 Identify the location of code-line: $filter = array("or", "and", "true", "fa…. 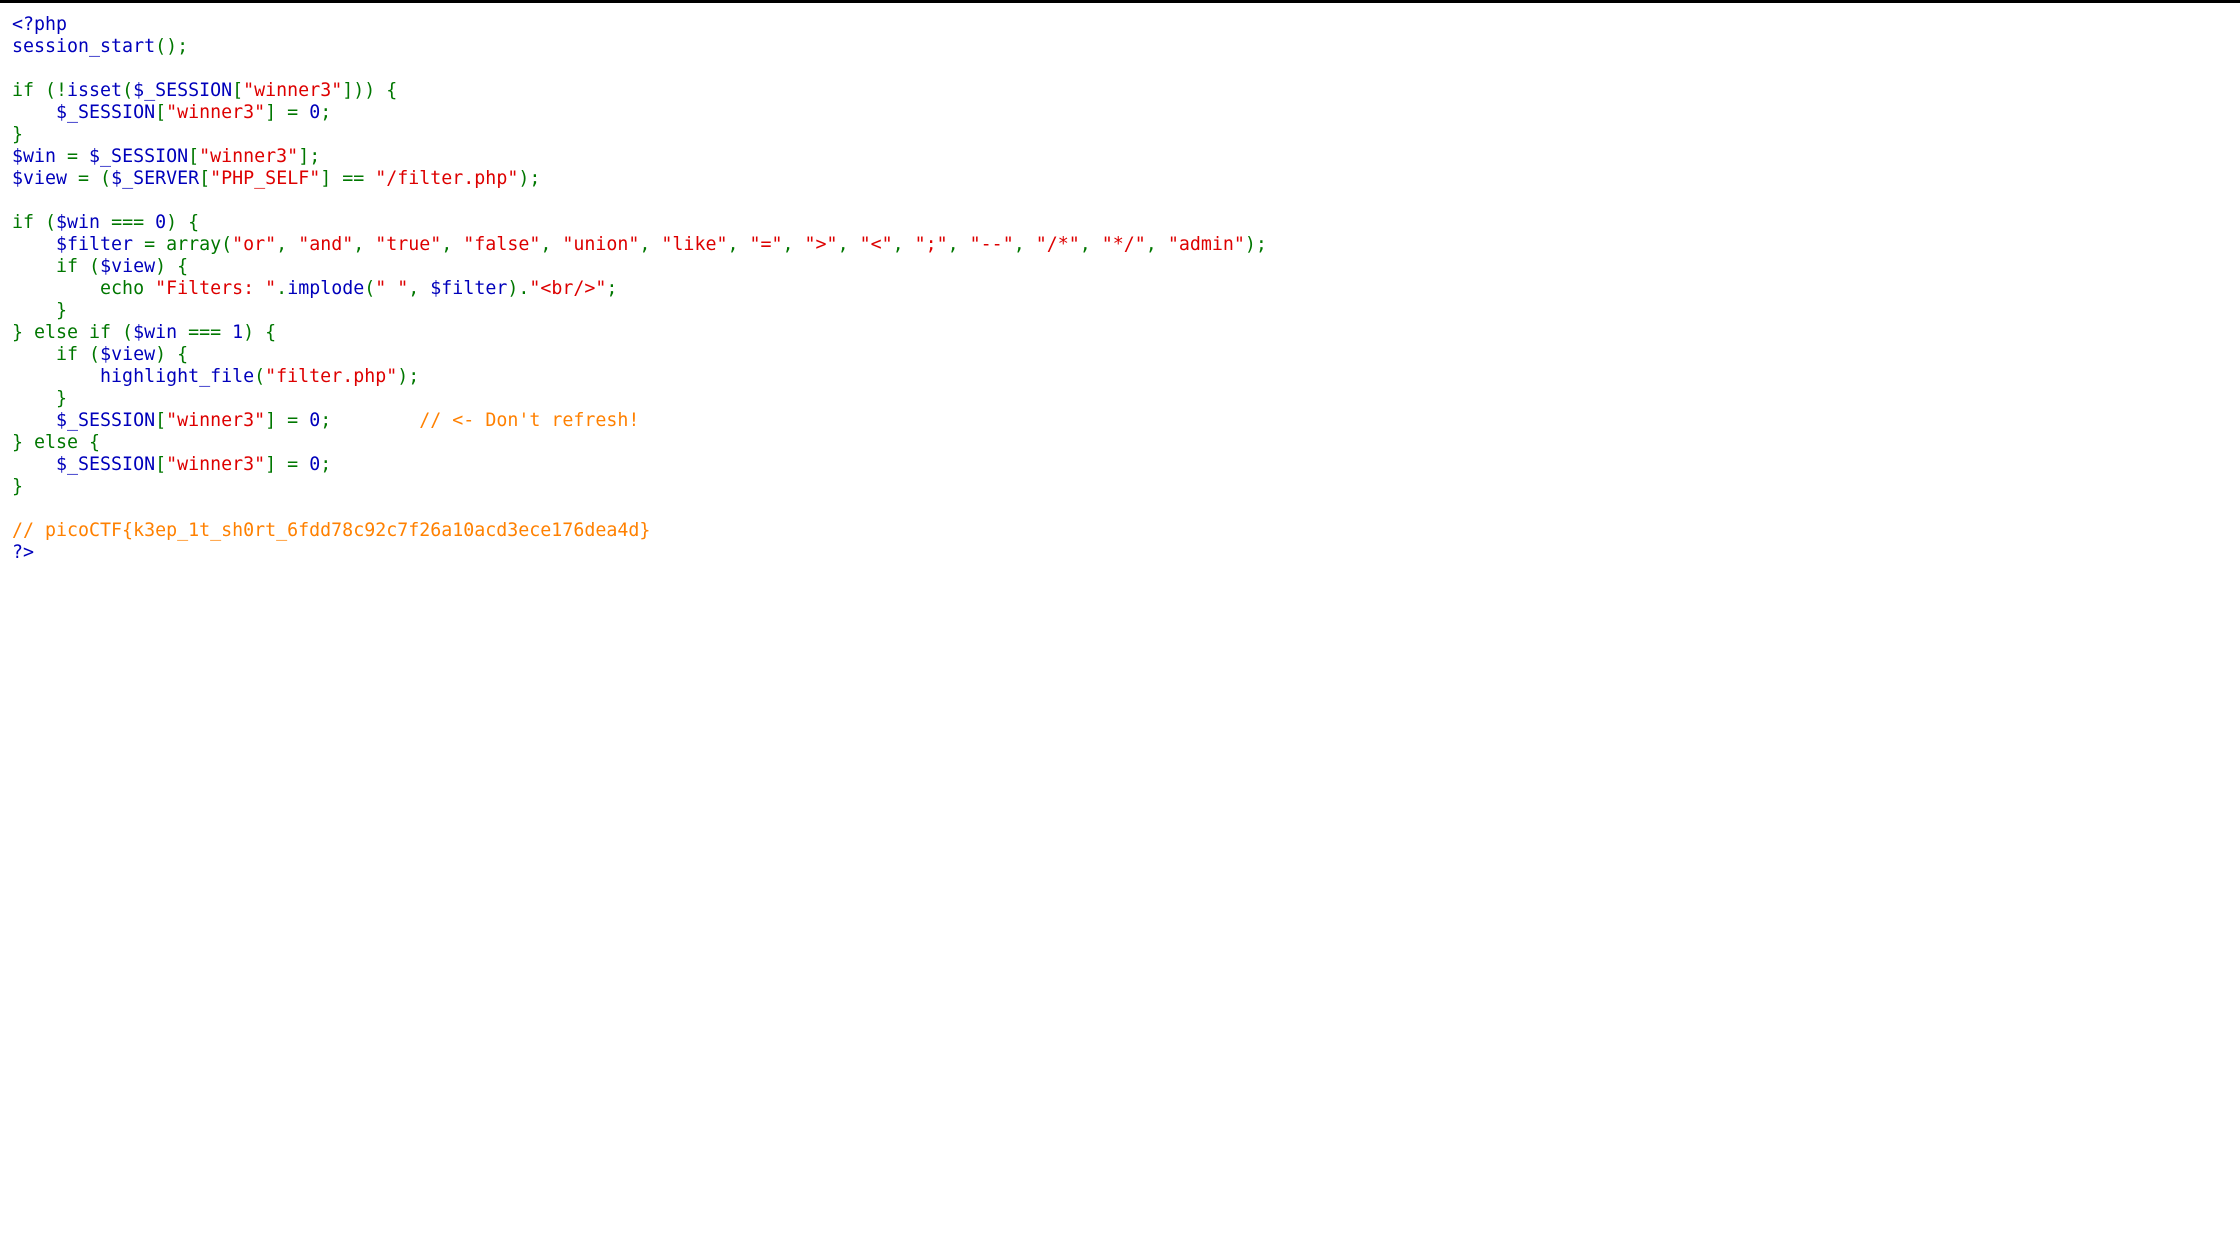
(639, 245).